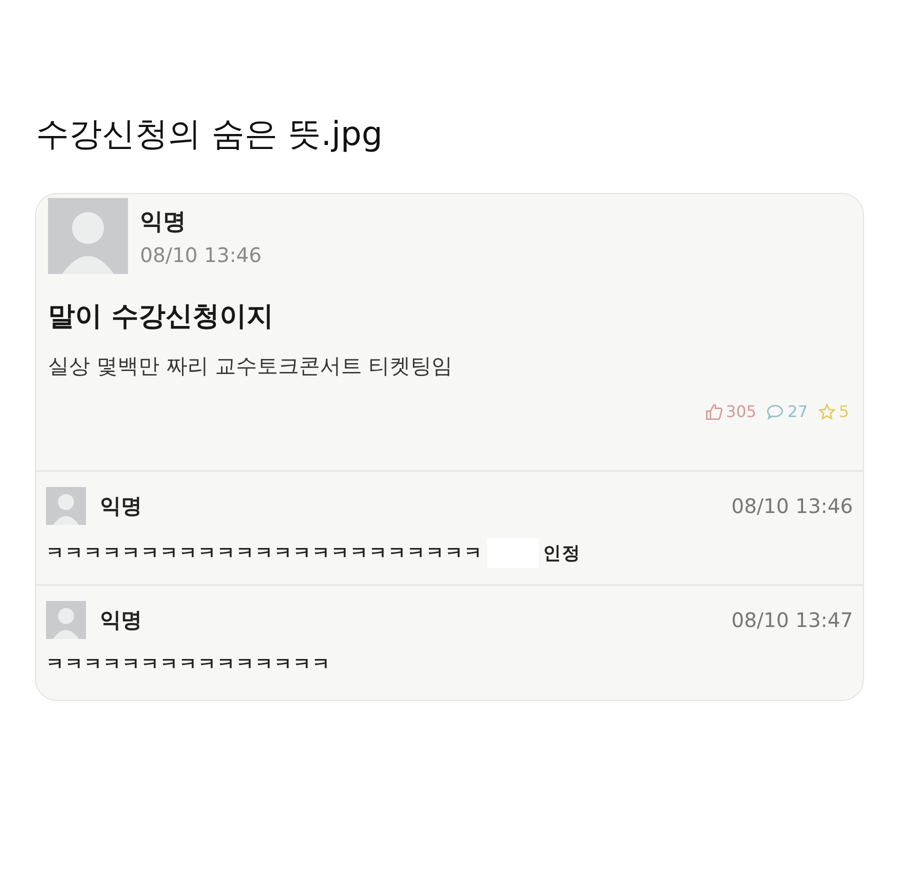 This screenshot has width=900, height=881. I want to click on comment-text: 인정, so click(562, 553).